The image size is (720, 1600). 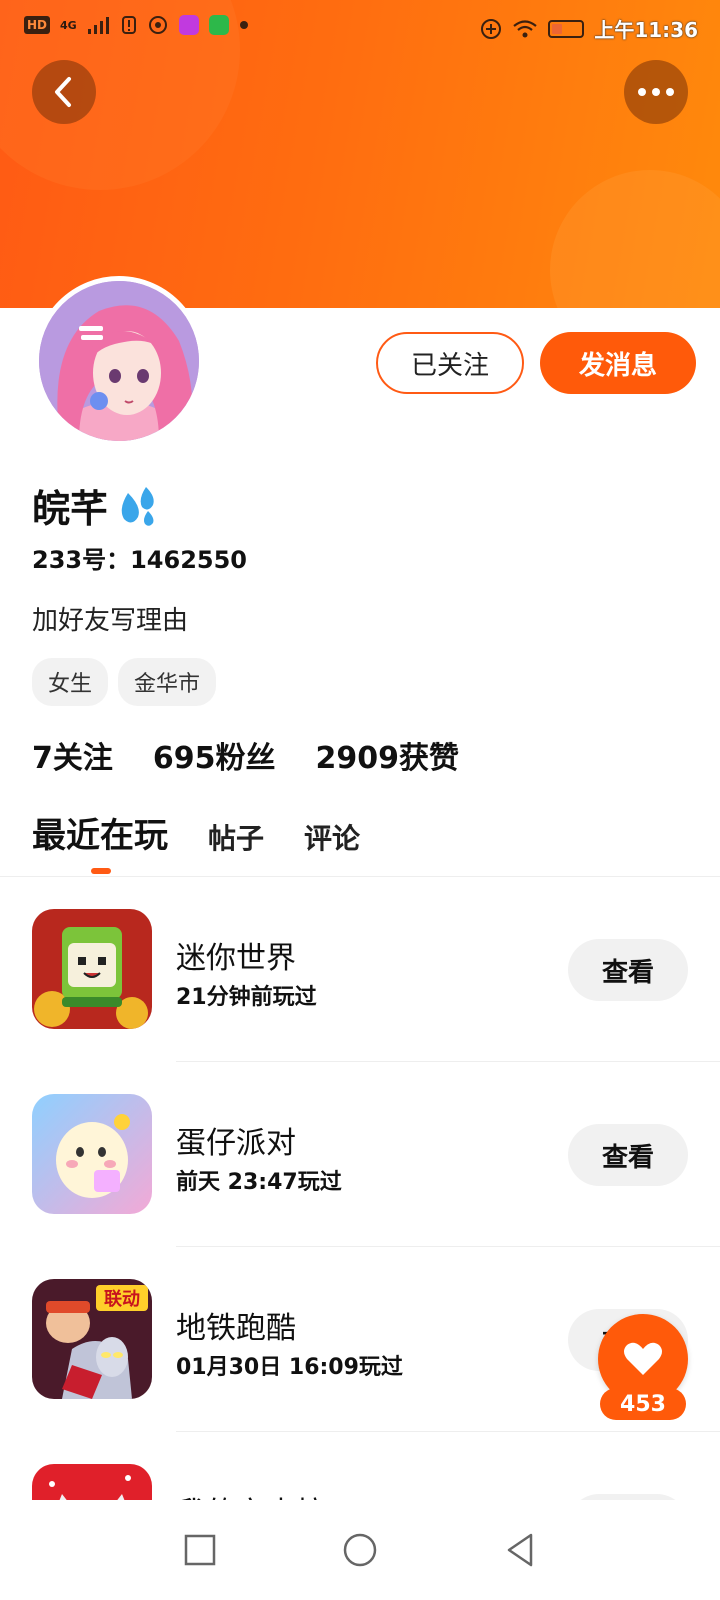 I want to click on more-horizontal-icon, so click(x=656, y=92).